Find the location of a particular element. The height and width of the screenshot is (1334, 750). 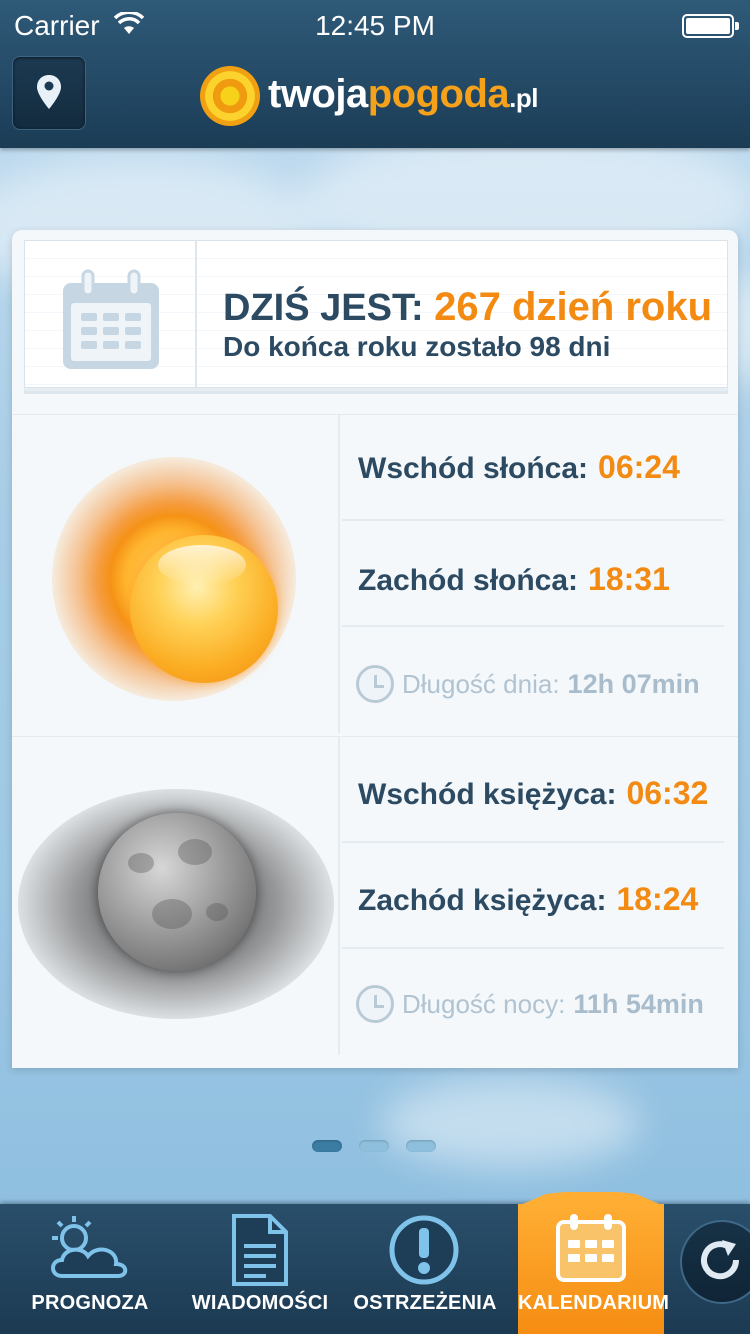

day-of-year-text: DZIŚ JEST: 267 dzień roku is located at coordinates (468, 307).